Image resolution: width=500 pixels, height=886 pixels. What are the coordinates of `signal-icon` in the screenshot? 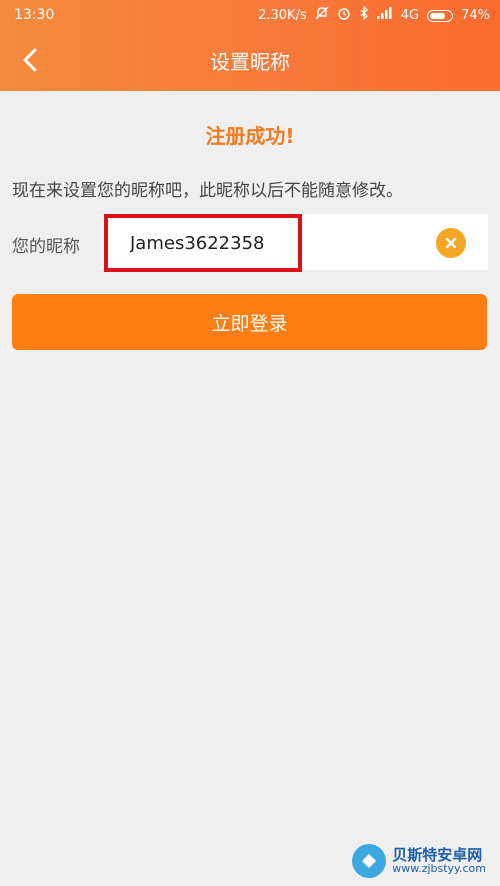 It's located at (384, 15).